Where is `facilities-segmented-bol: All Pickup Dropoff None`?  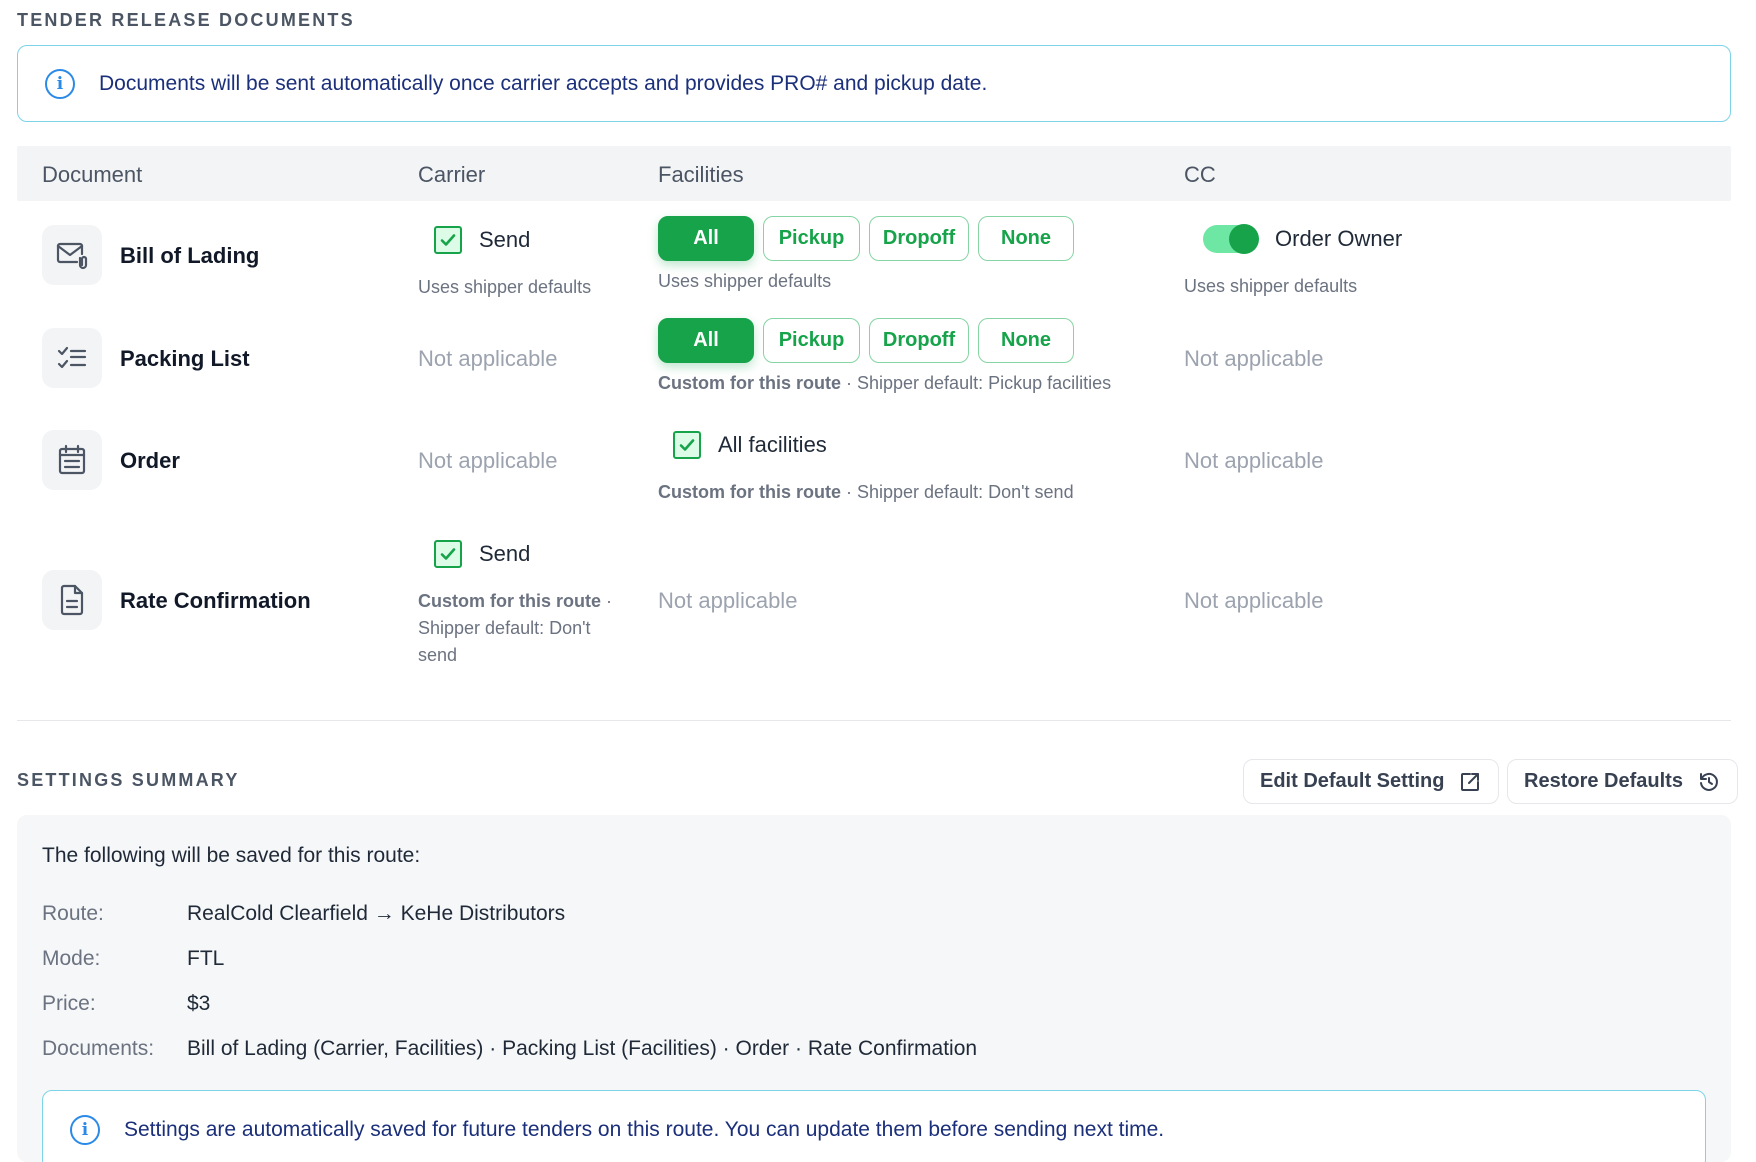 facilities-segmented-bol: All Pickup Dropoff None is located at coordinates (866, 238).